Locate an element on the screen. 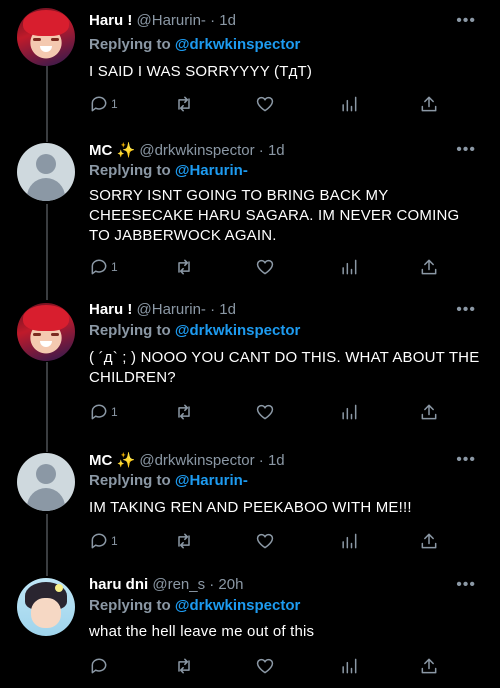  user-handle: @ren_s is located at coordinates (178, 584).